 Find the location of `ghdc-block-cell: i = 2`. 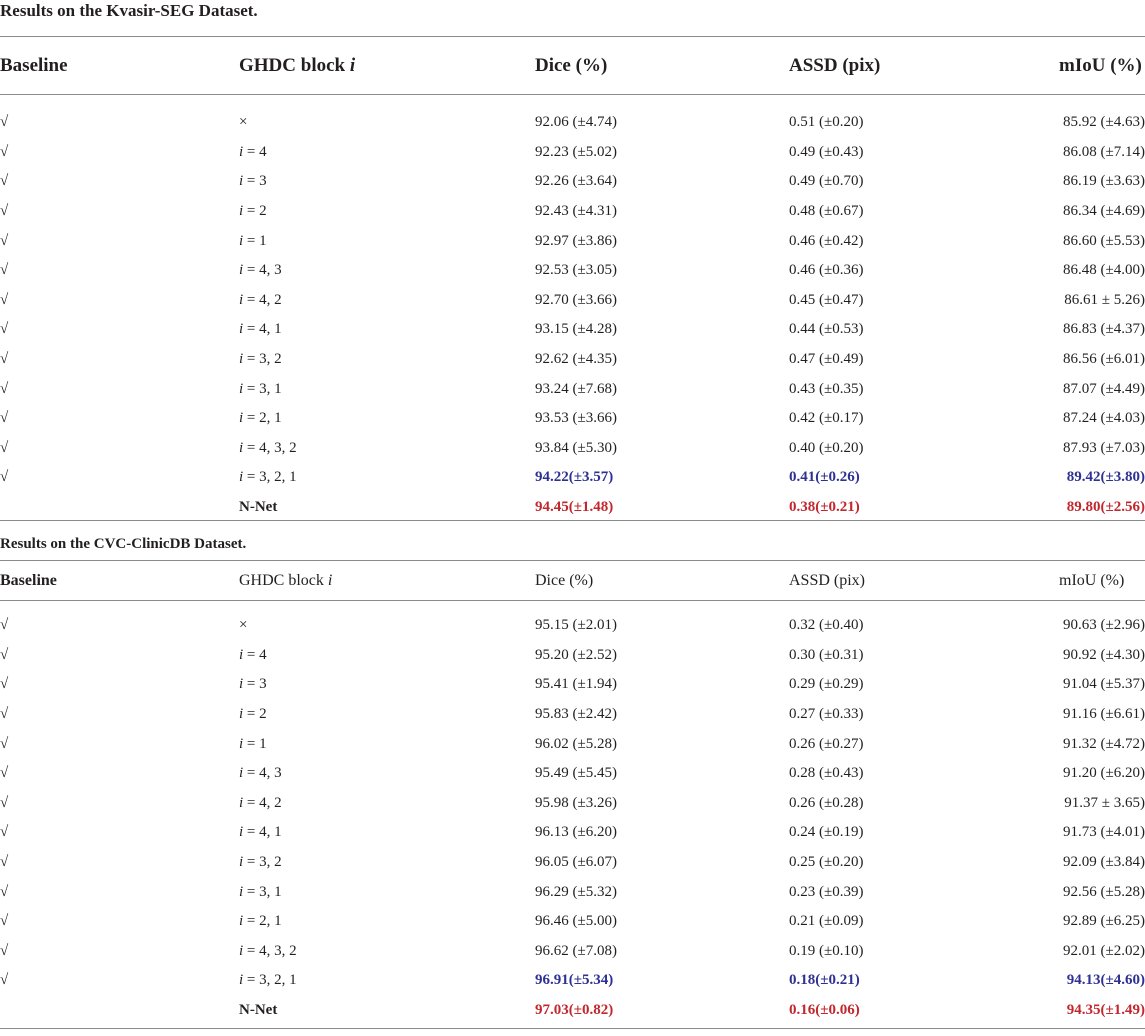

ghdc-block-cell: i = 2 is located at coordinates (253, 211).